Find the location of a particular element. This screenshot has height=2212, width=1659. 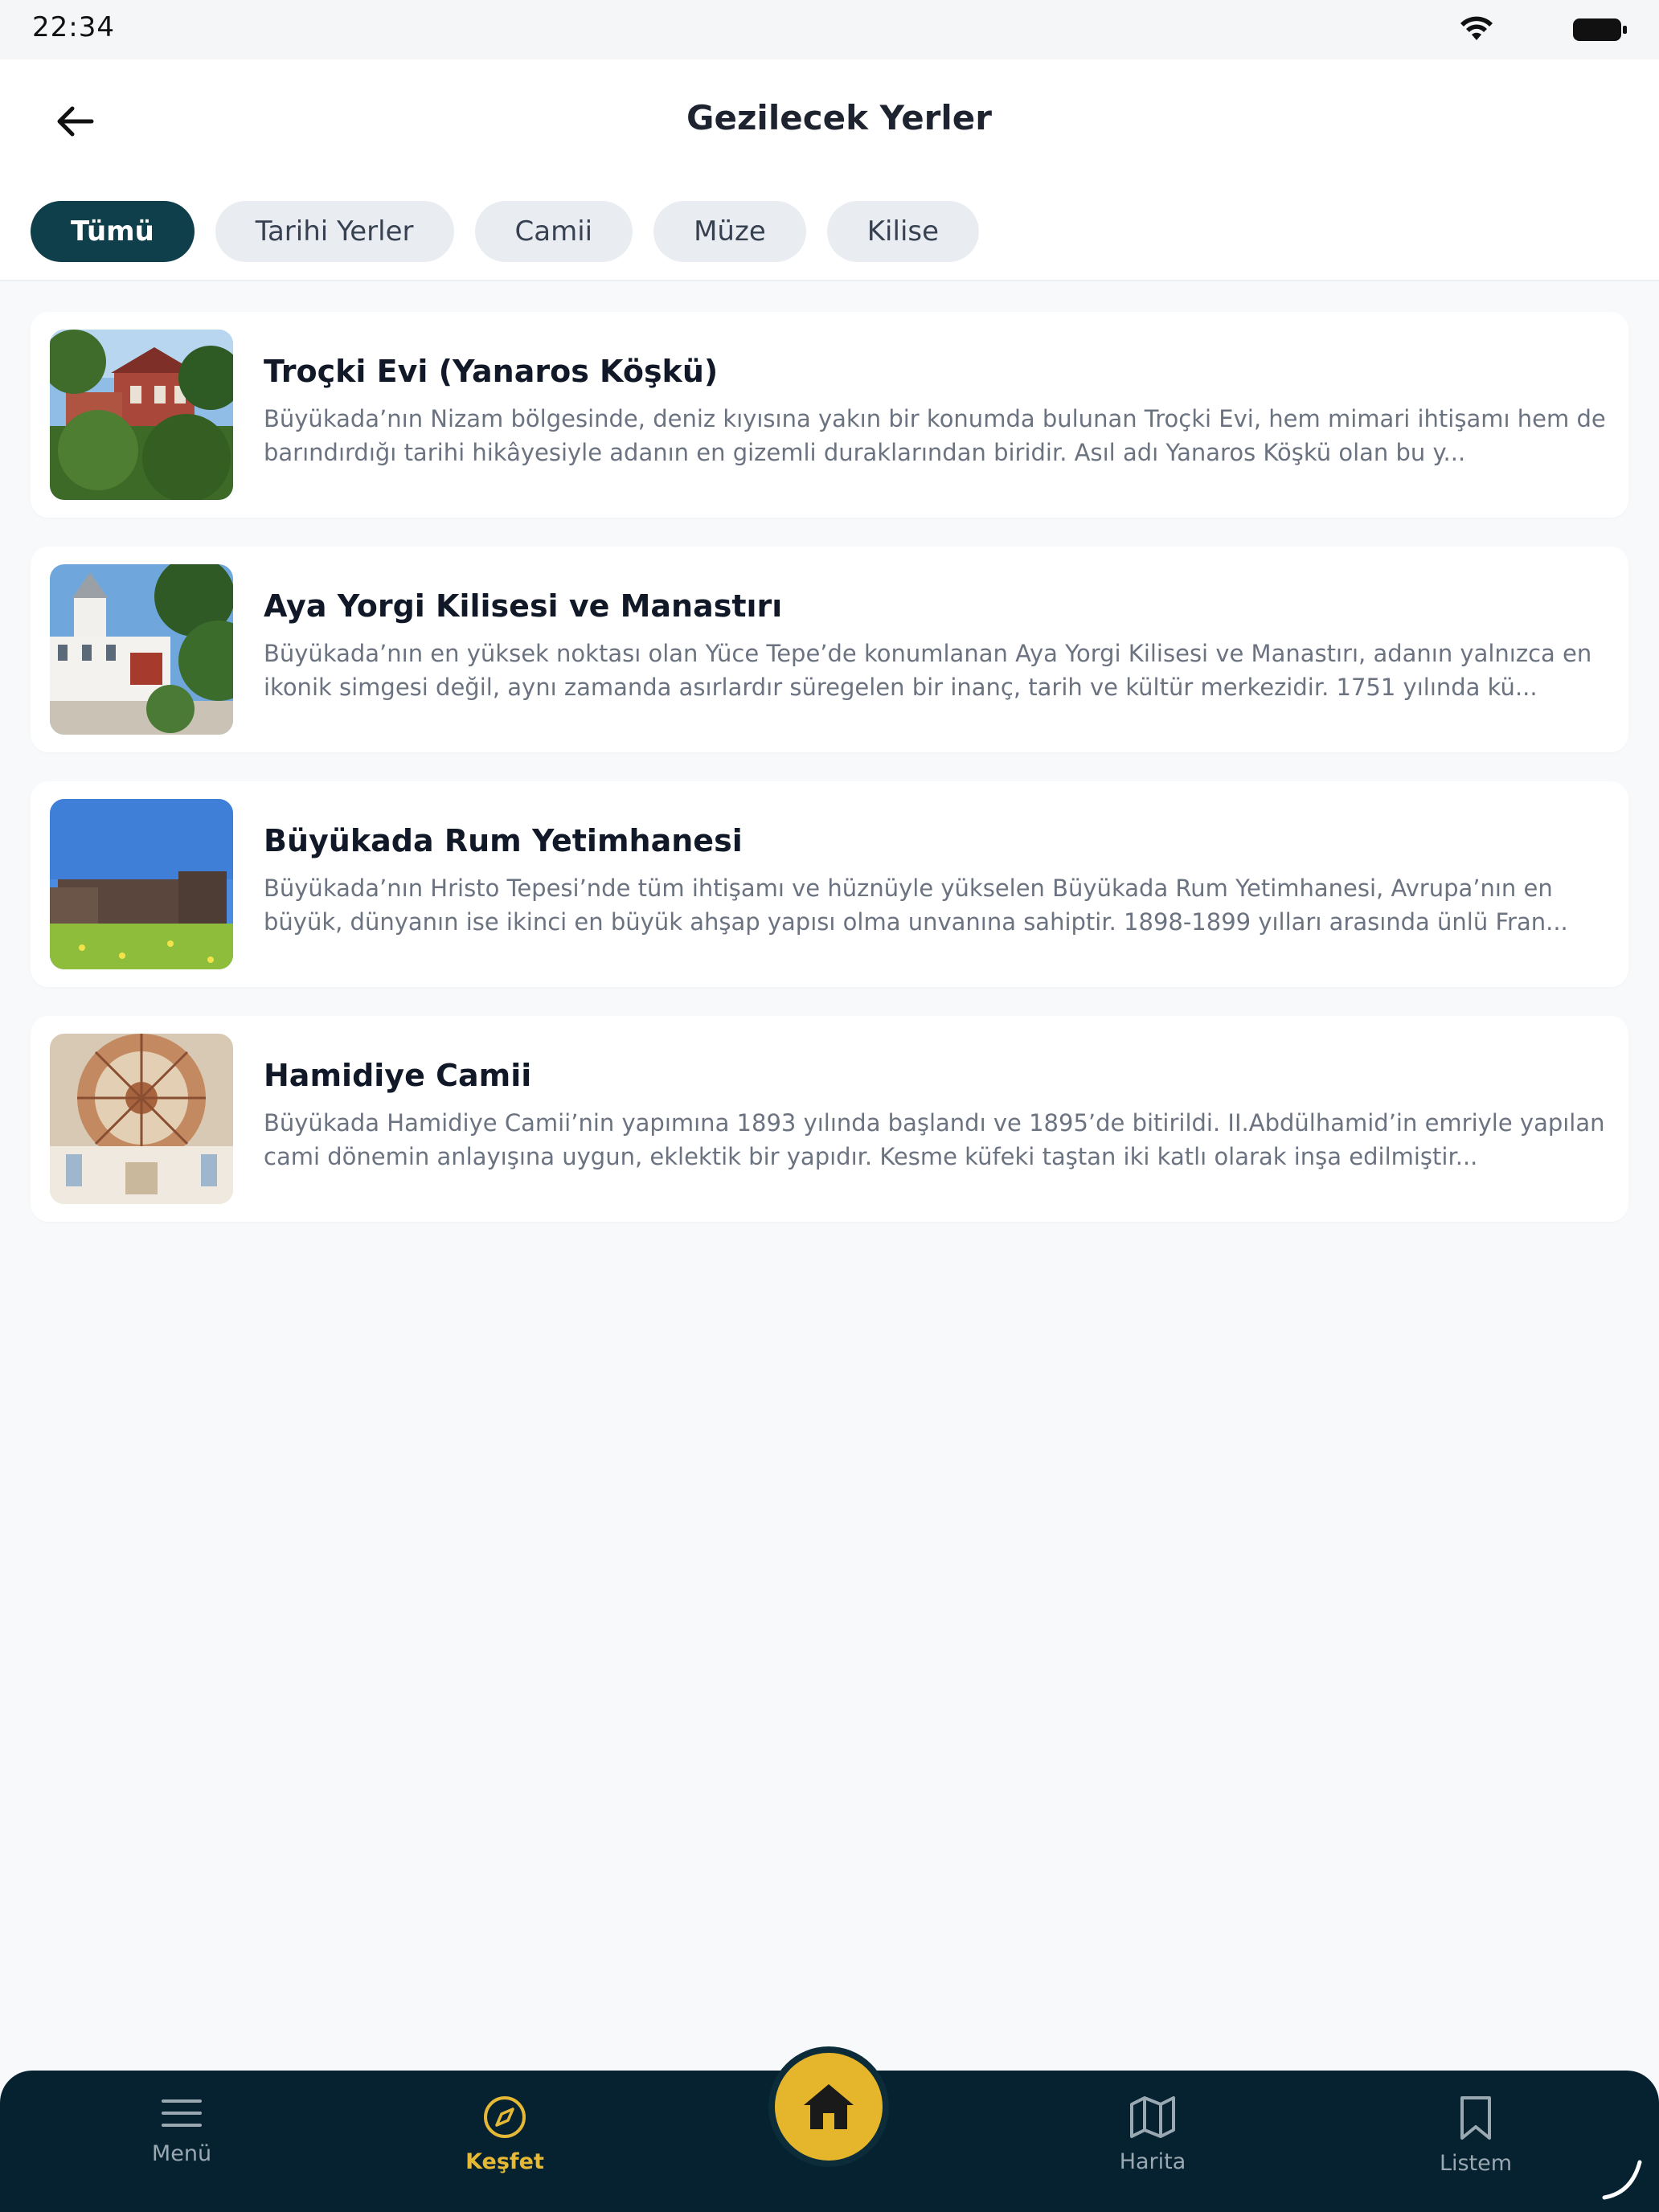

nav-list-label: Listem is located at coordinates (1476, 2163).